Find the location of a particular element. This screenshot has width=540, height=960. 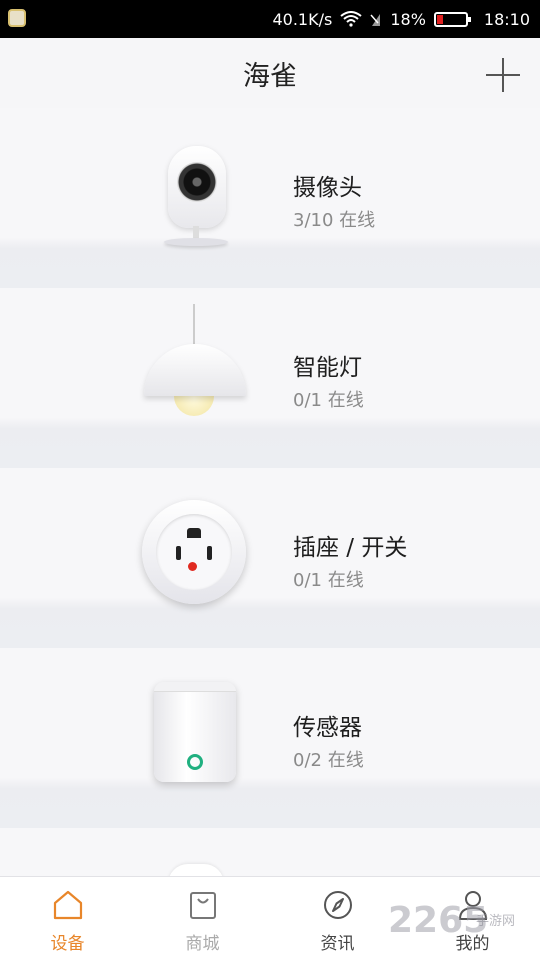

tab-label: 商城 is located at coordinates (202, 944).